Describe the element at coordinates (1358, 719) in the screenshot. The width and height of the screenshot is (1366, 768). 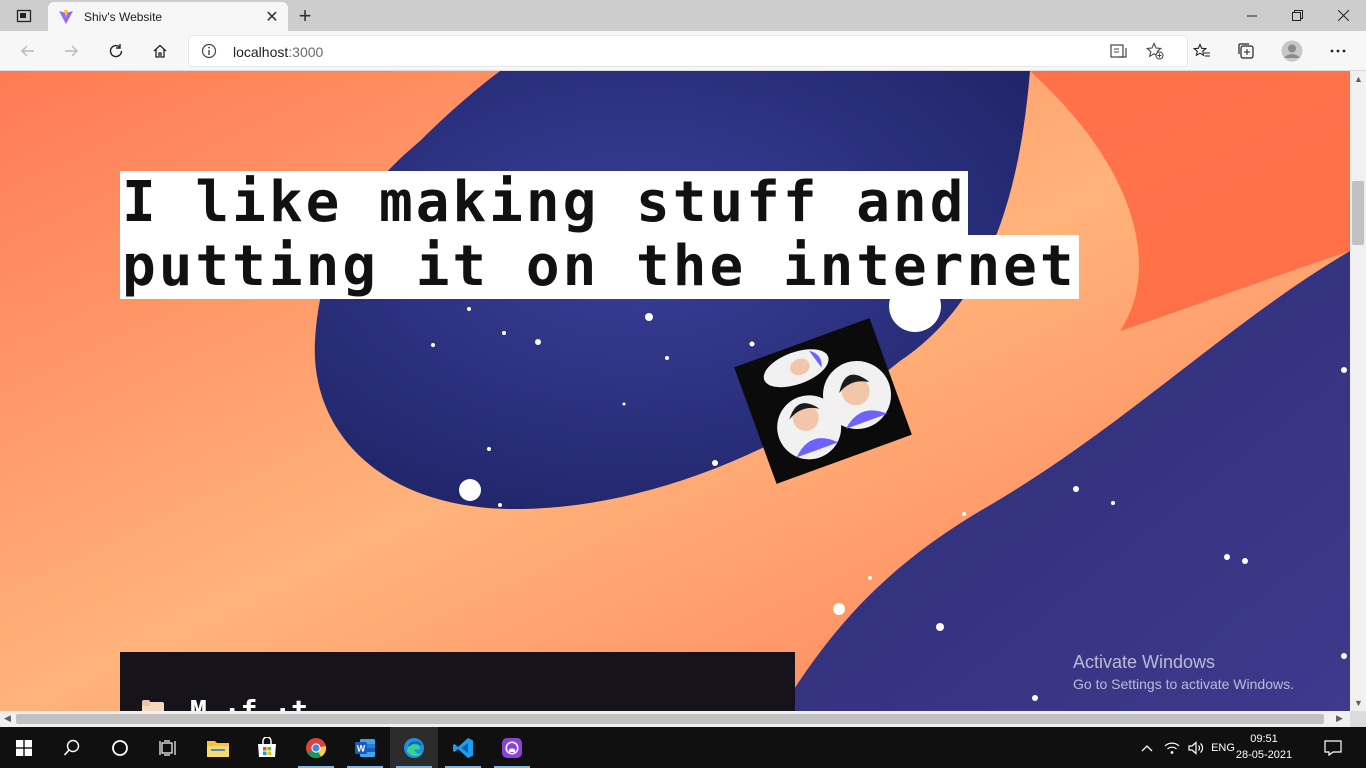
I see `scrollbar-corner` at that location.